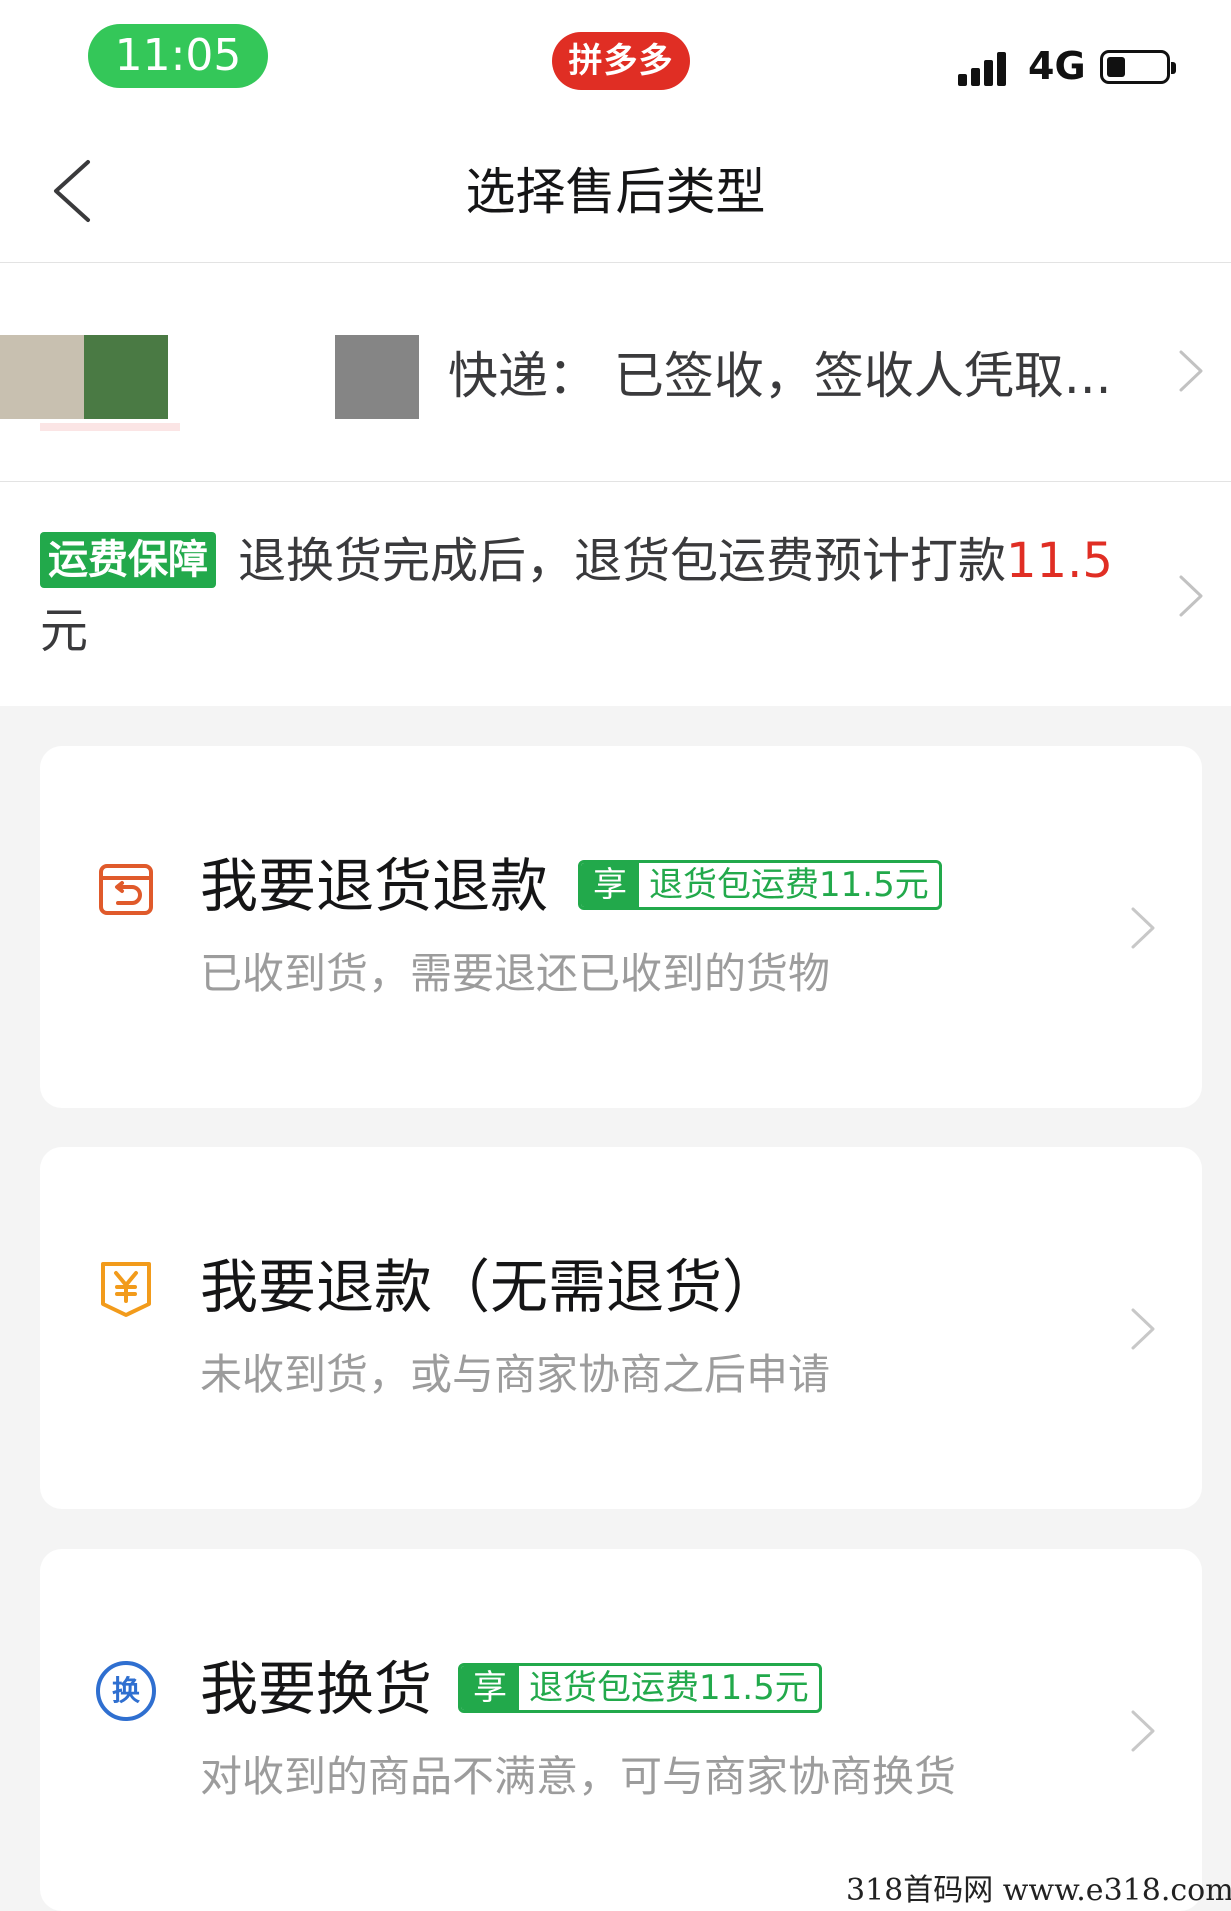  Describe the element at coordinates (600, 596) in the screenshot. I see `shipping-guarantee-text: 运费保障 退换货完成后，退货包运费预计打款11.5 元` at that location.